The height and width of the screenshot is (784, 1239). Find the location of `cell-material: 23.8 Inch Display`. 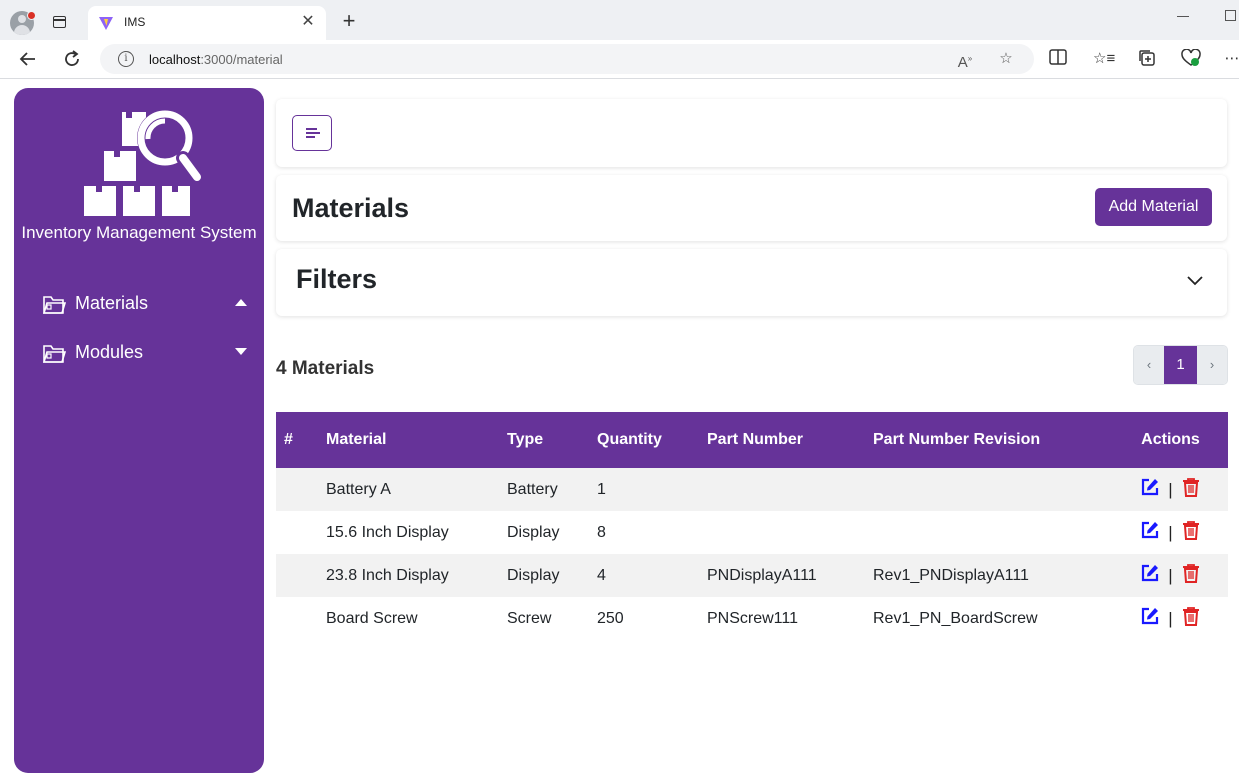

cell-material: 23.8 Inch Display is located at coordinates (416, 575).